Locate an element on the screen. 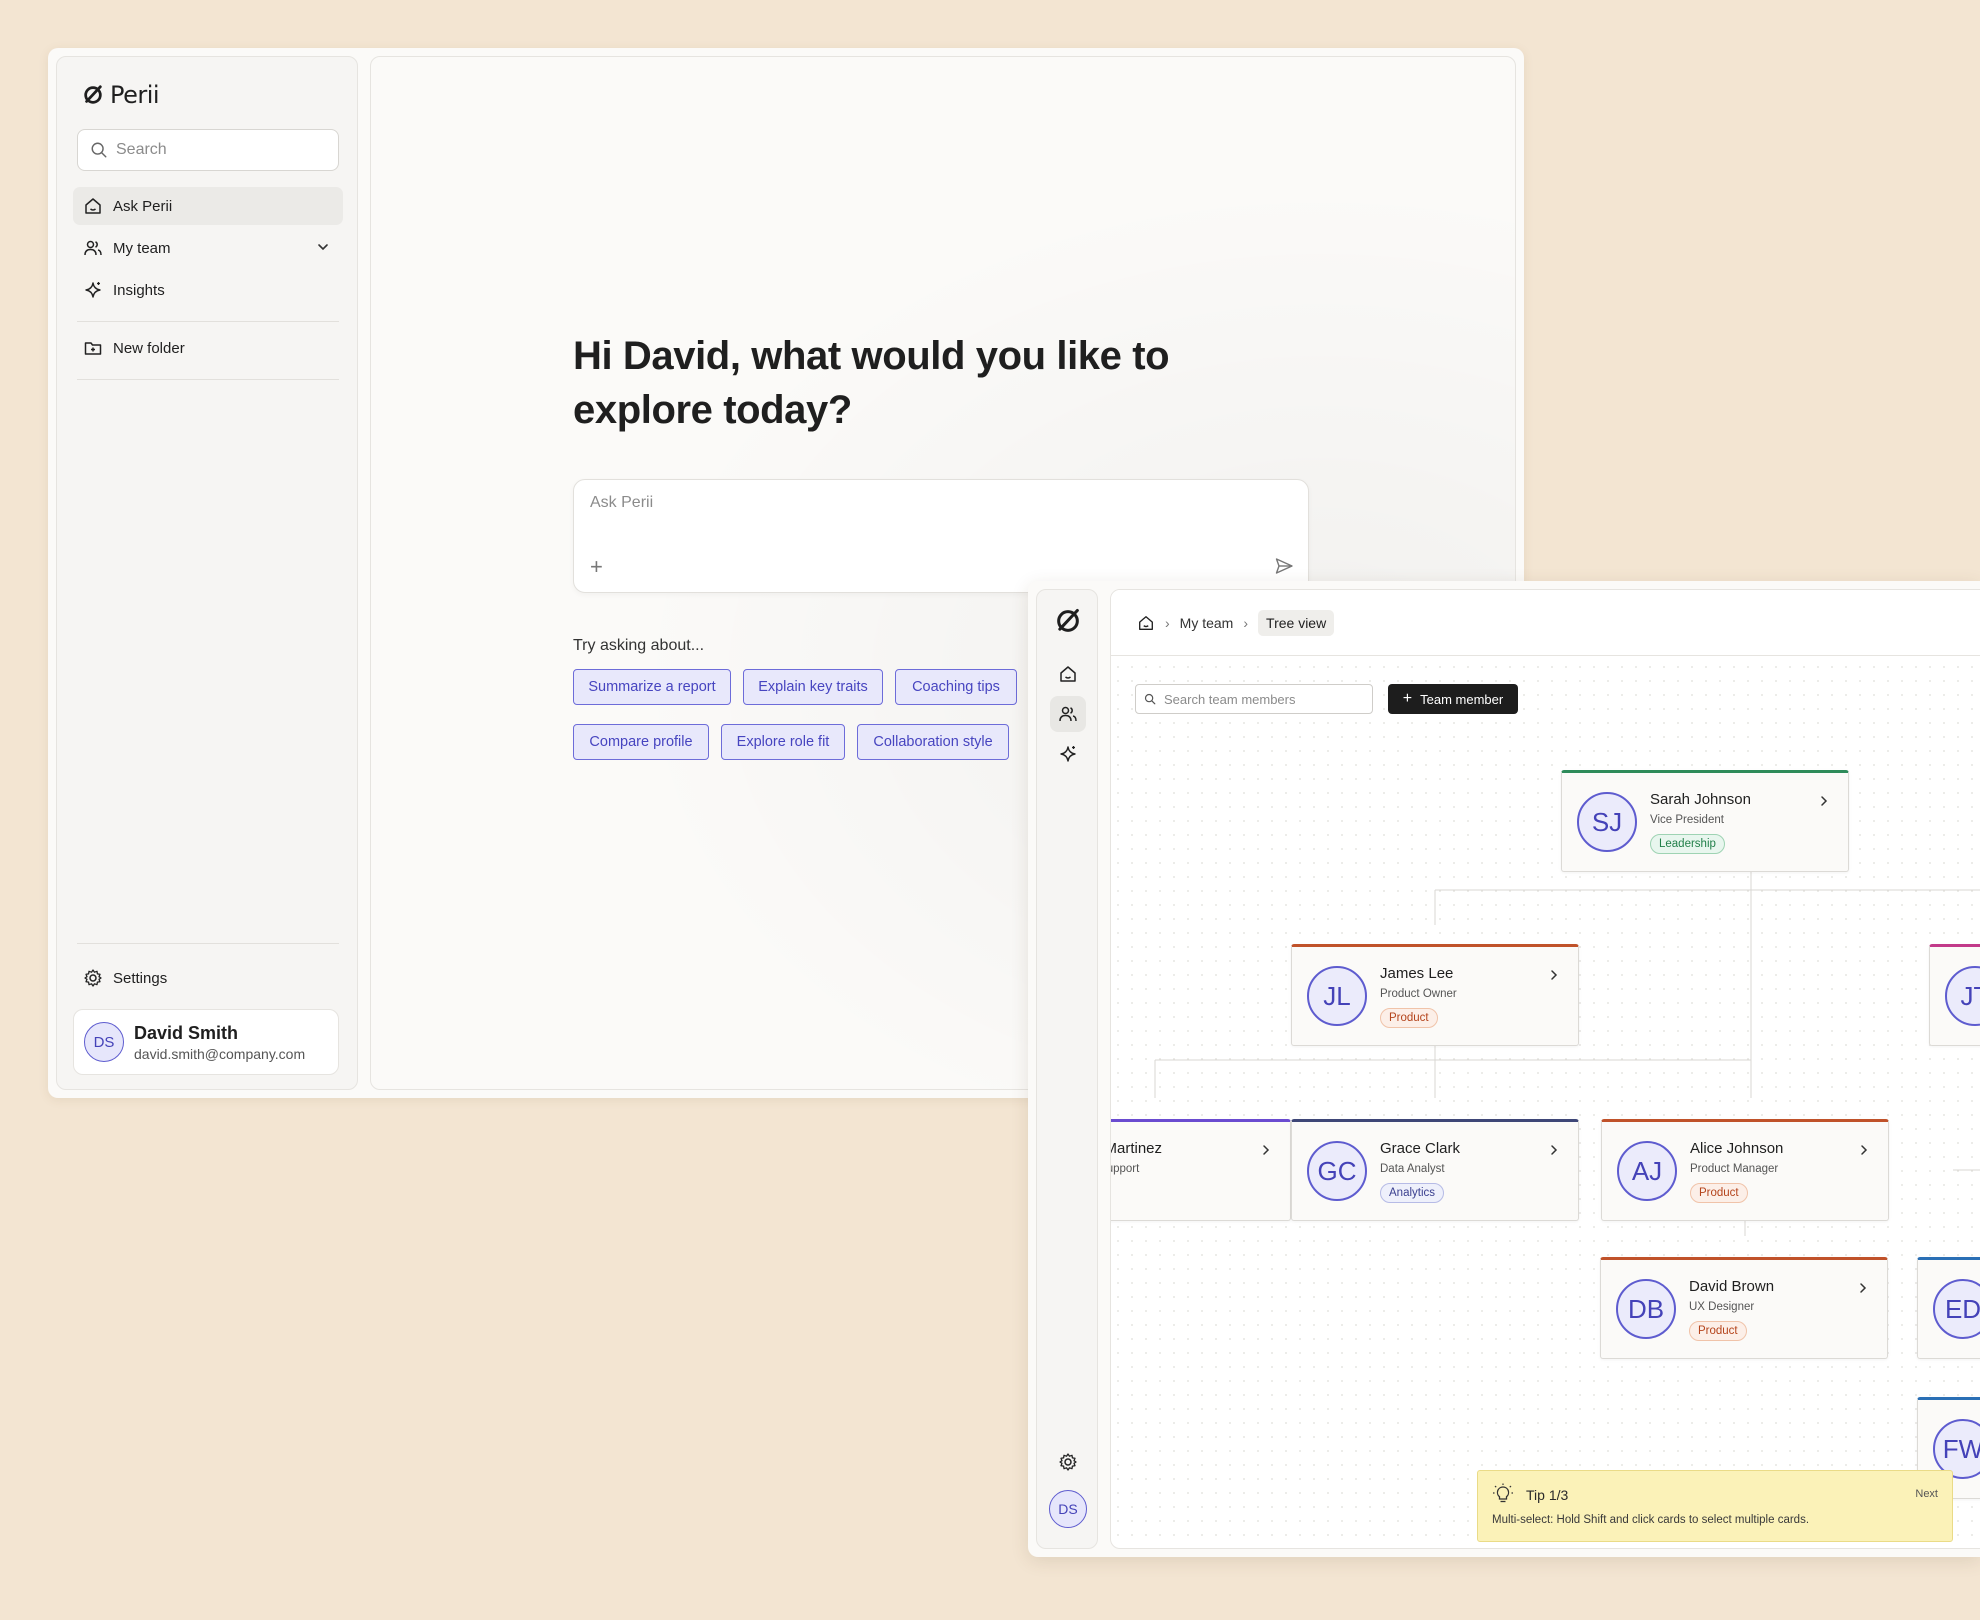 This screenshot has width=1980, height=1620. member-role: Vice President is located at coordinates (1687, 820).